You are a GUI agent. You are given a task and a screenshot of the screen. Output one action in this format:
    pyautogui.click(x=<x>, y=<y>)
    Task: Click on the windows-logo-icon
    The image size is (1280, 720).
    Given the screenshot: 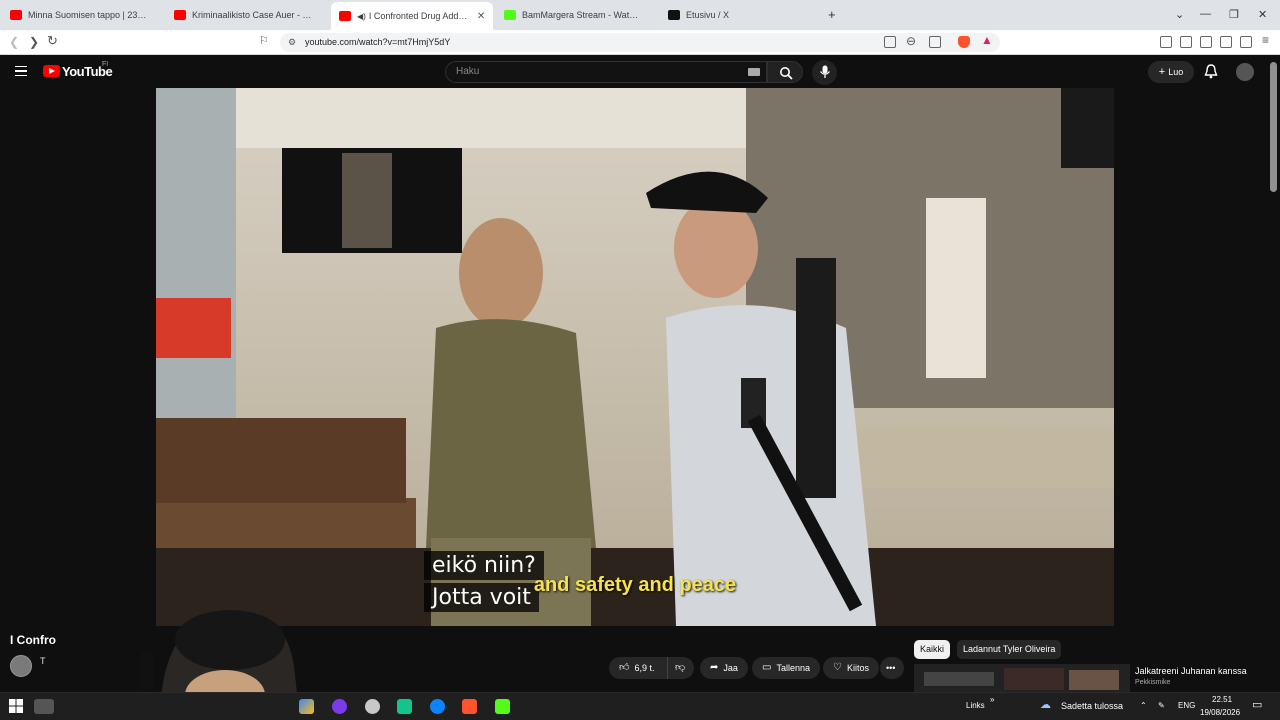 What is the action you would take?
    pyautogui.click(x=16, y=706)
    